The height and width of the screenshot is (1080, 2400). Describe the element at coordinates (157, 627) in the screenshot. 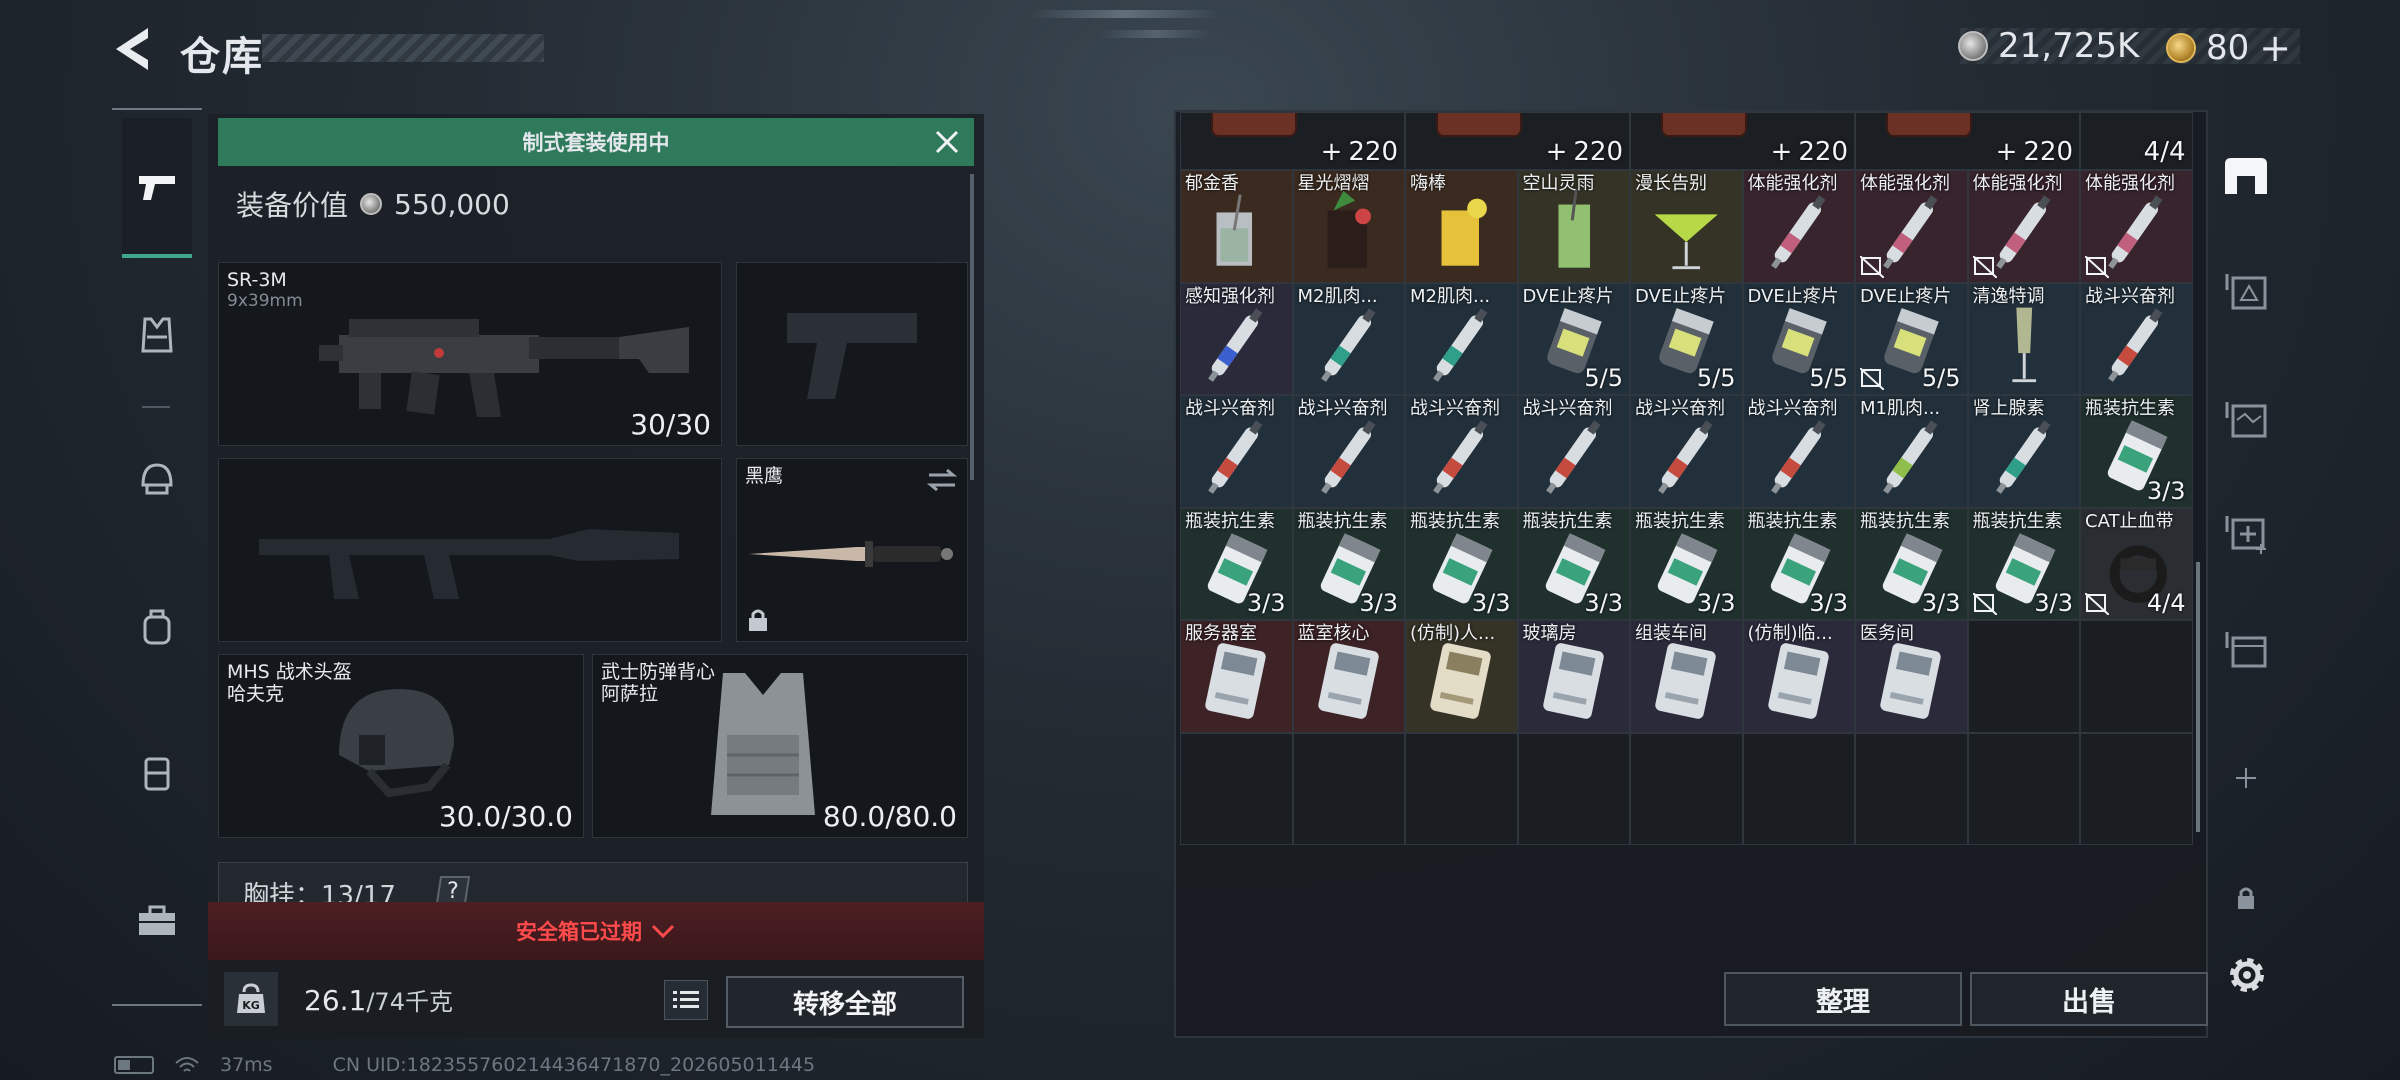

I see `tab-backpack` at that location.